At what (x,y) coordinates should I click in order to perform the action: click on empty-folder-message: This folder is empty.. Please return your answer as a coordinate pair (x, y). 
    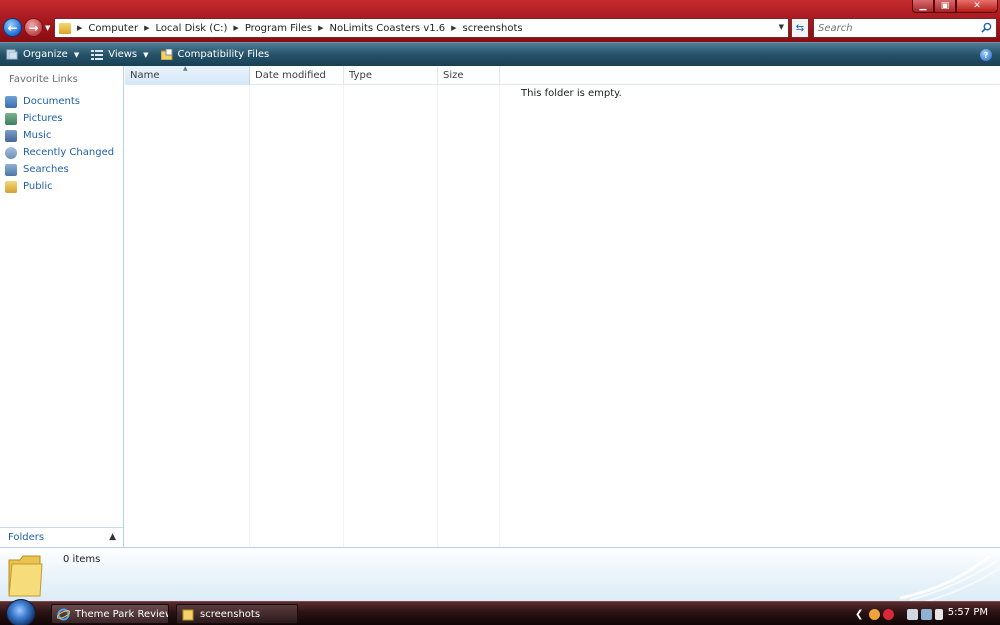
    Looking at the image, I should click on (571, 93).